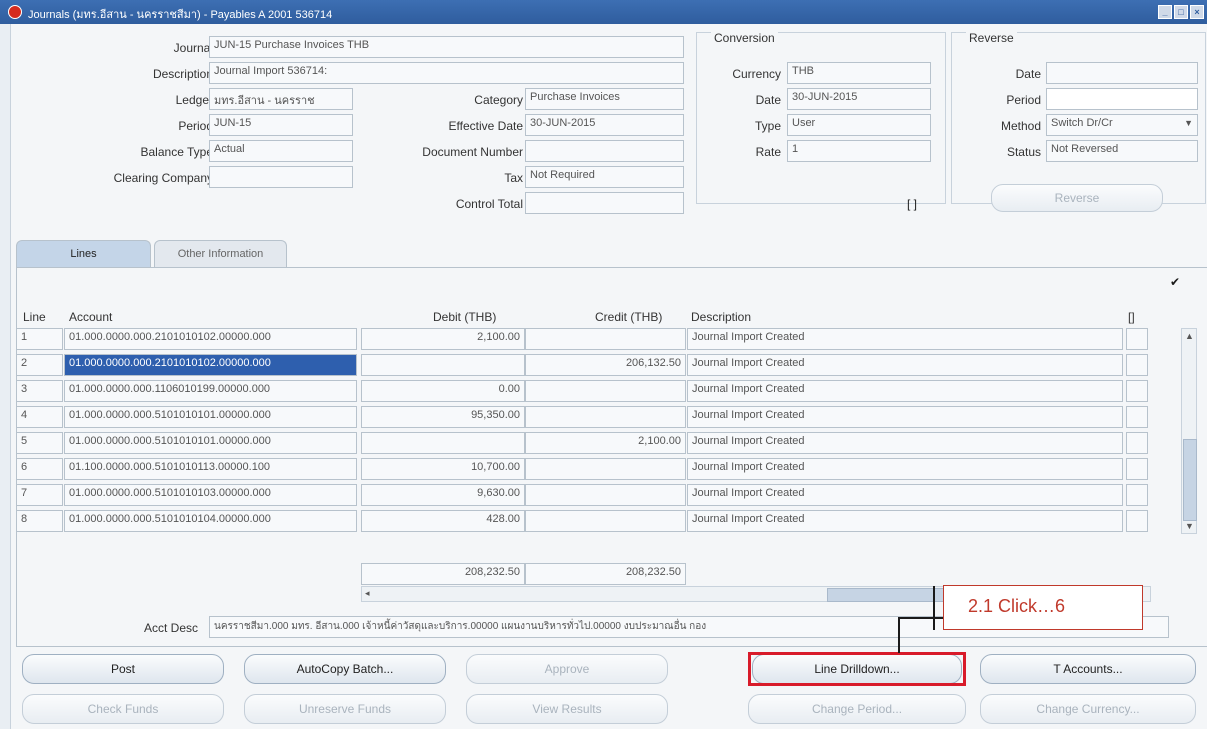 Image resolution: width=1207 pixels, height=729 pixels. Describe the element at coordinates (859, 151) in the screenshot. I see `rate-field: 1` at that location.